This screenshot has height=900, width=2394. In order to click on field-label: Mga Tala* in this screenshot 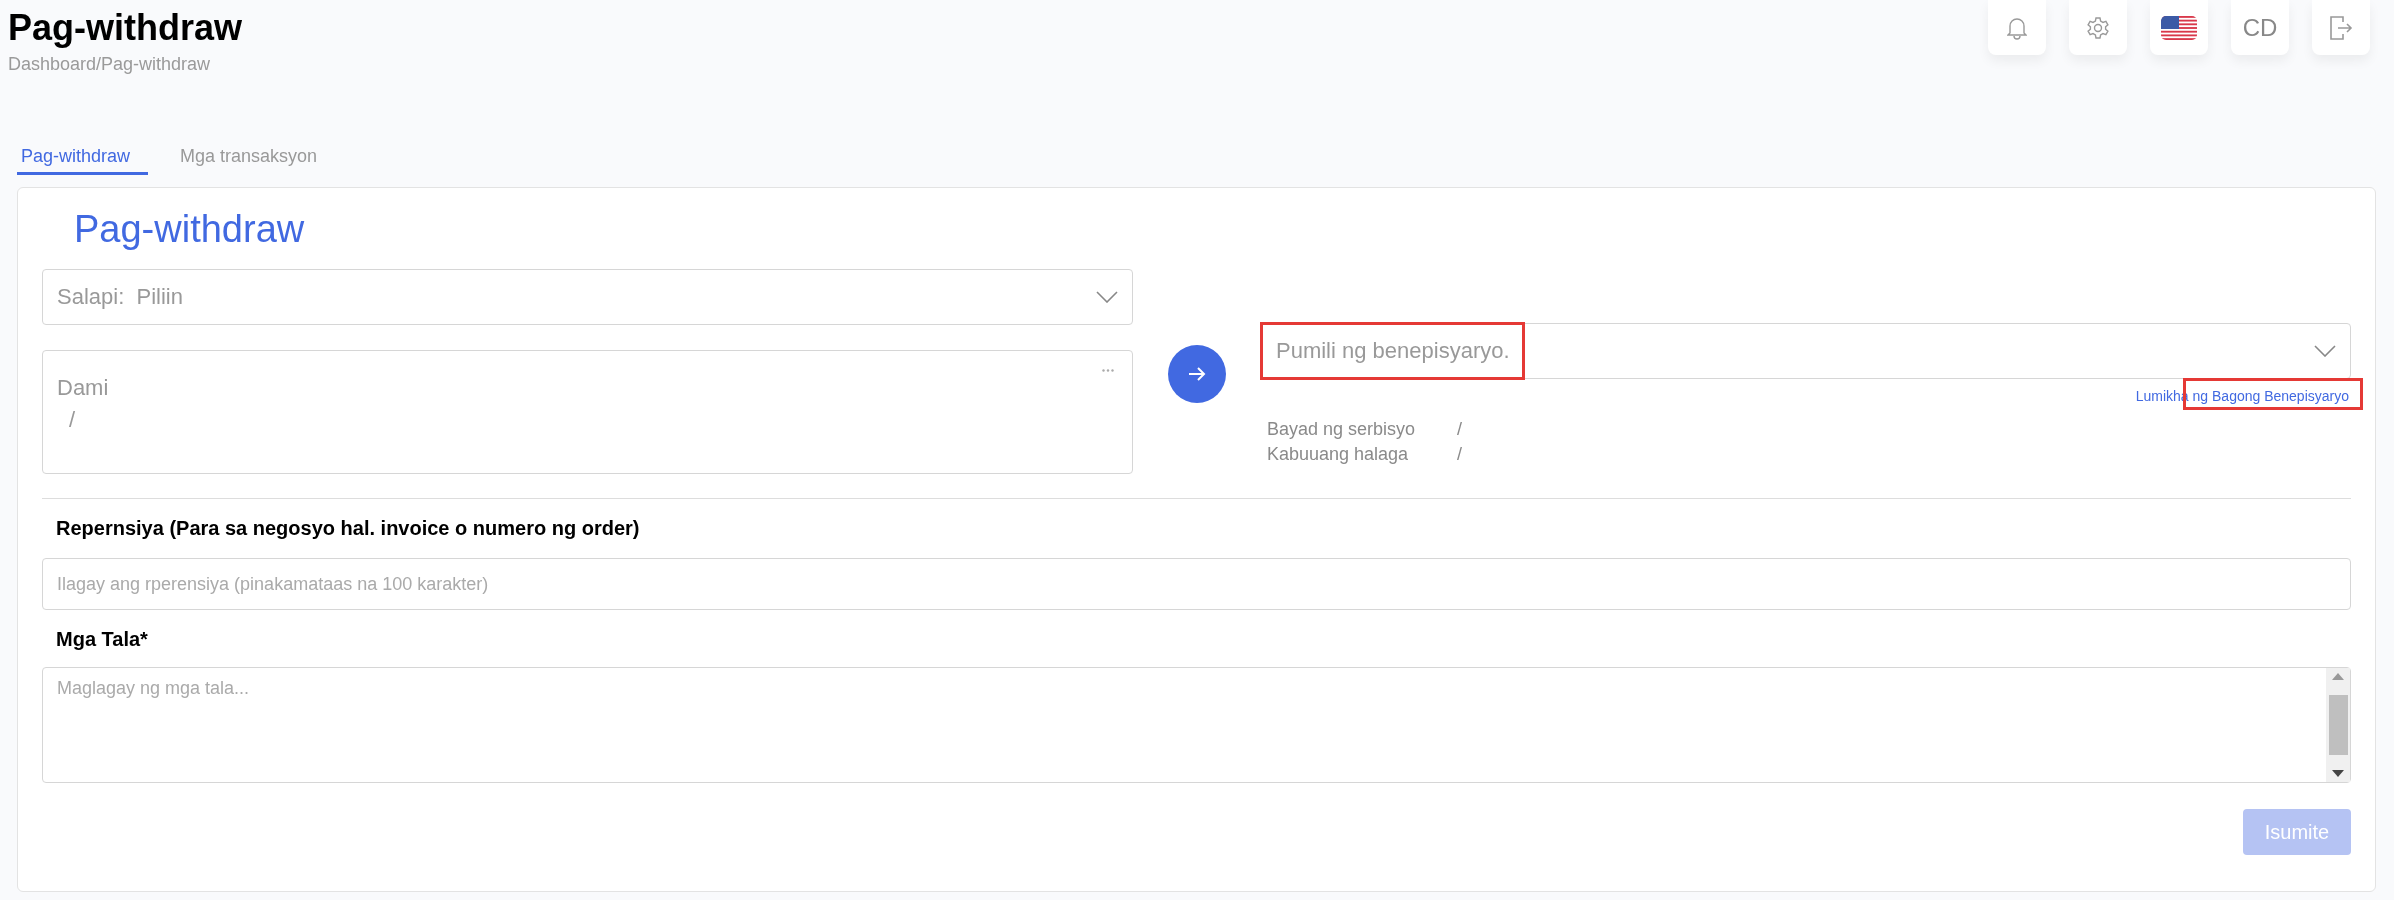, I will do `click(102, 639)`.